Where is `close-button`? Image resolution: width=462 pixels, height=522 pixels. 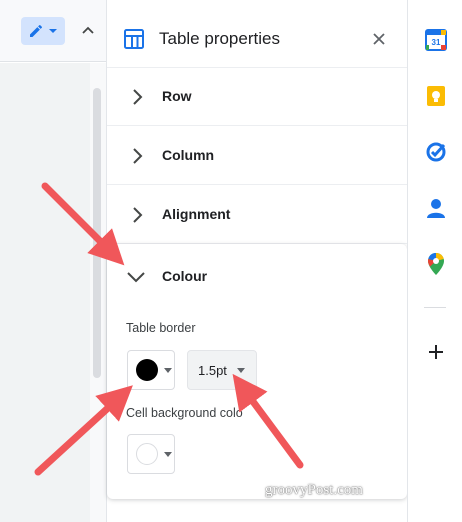
close-button is located at coordinates (379, 39).